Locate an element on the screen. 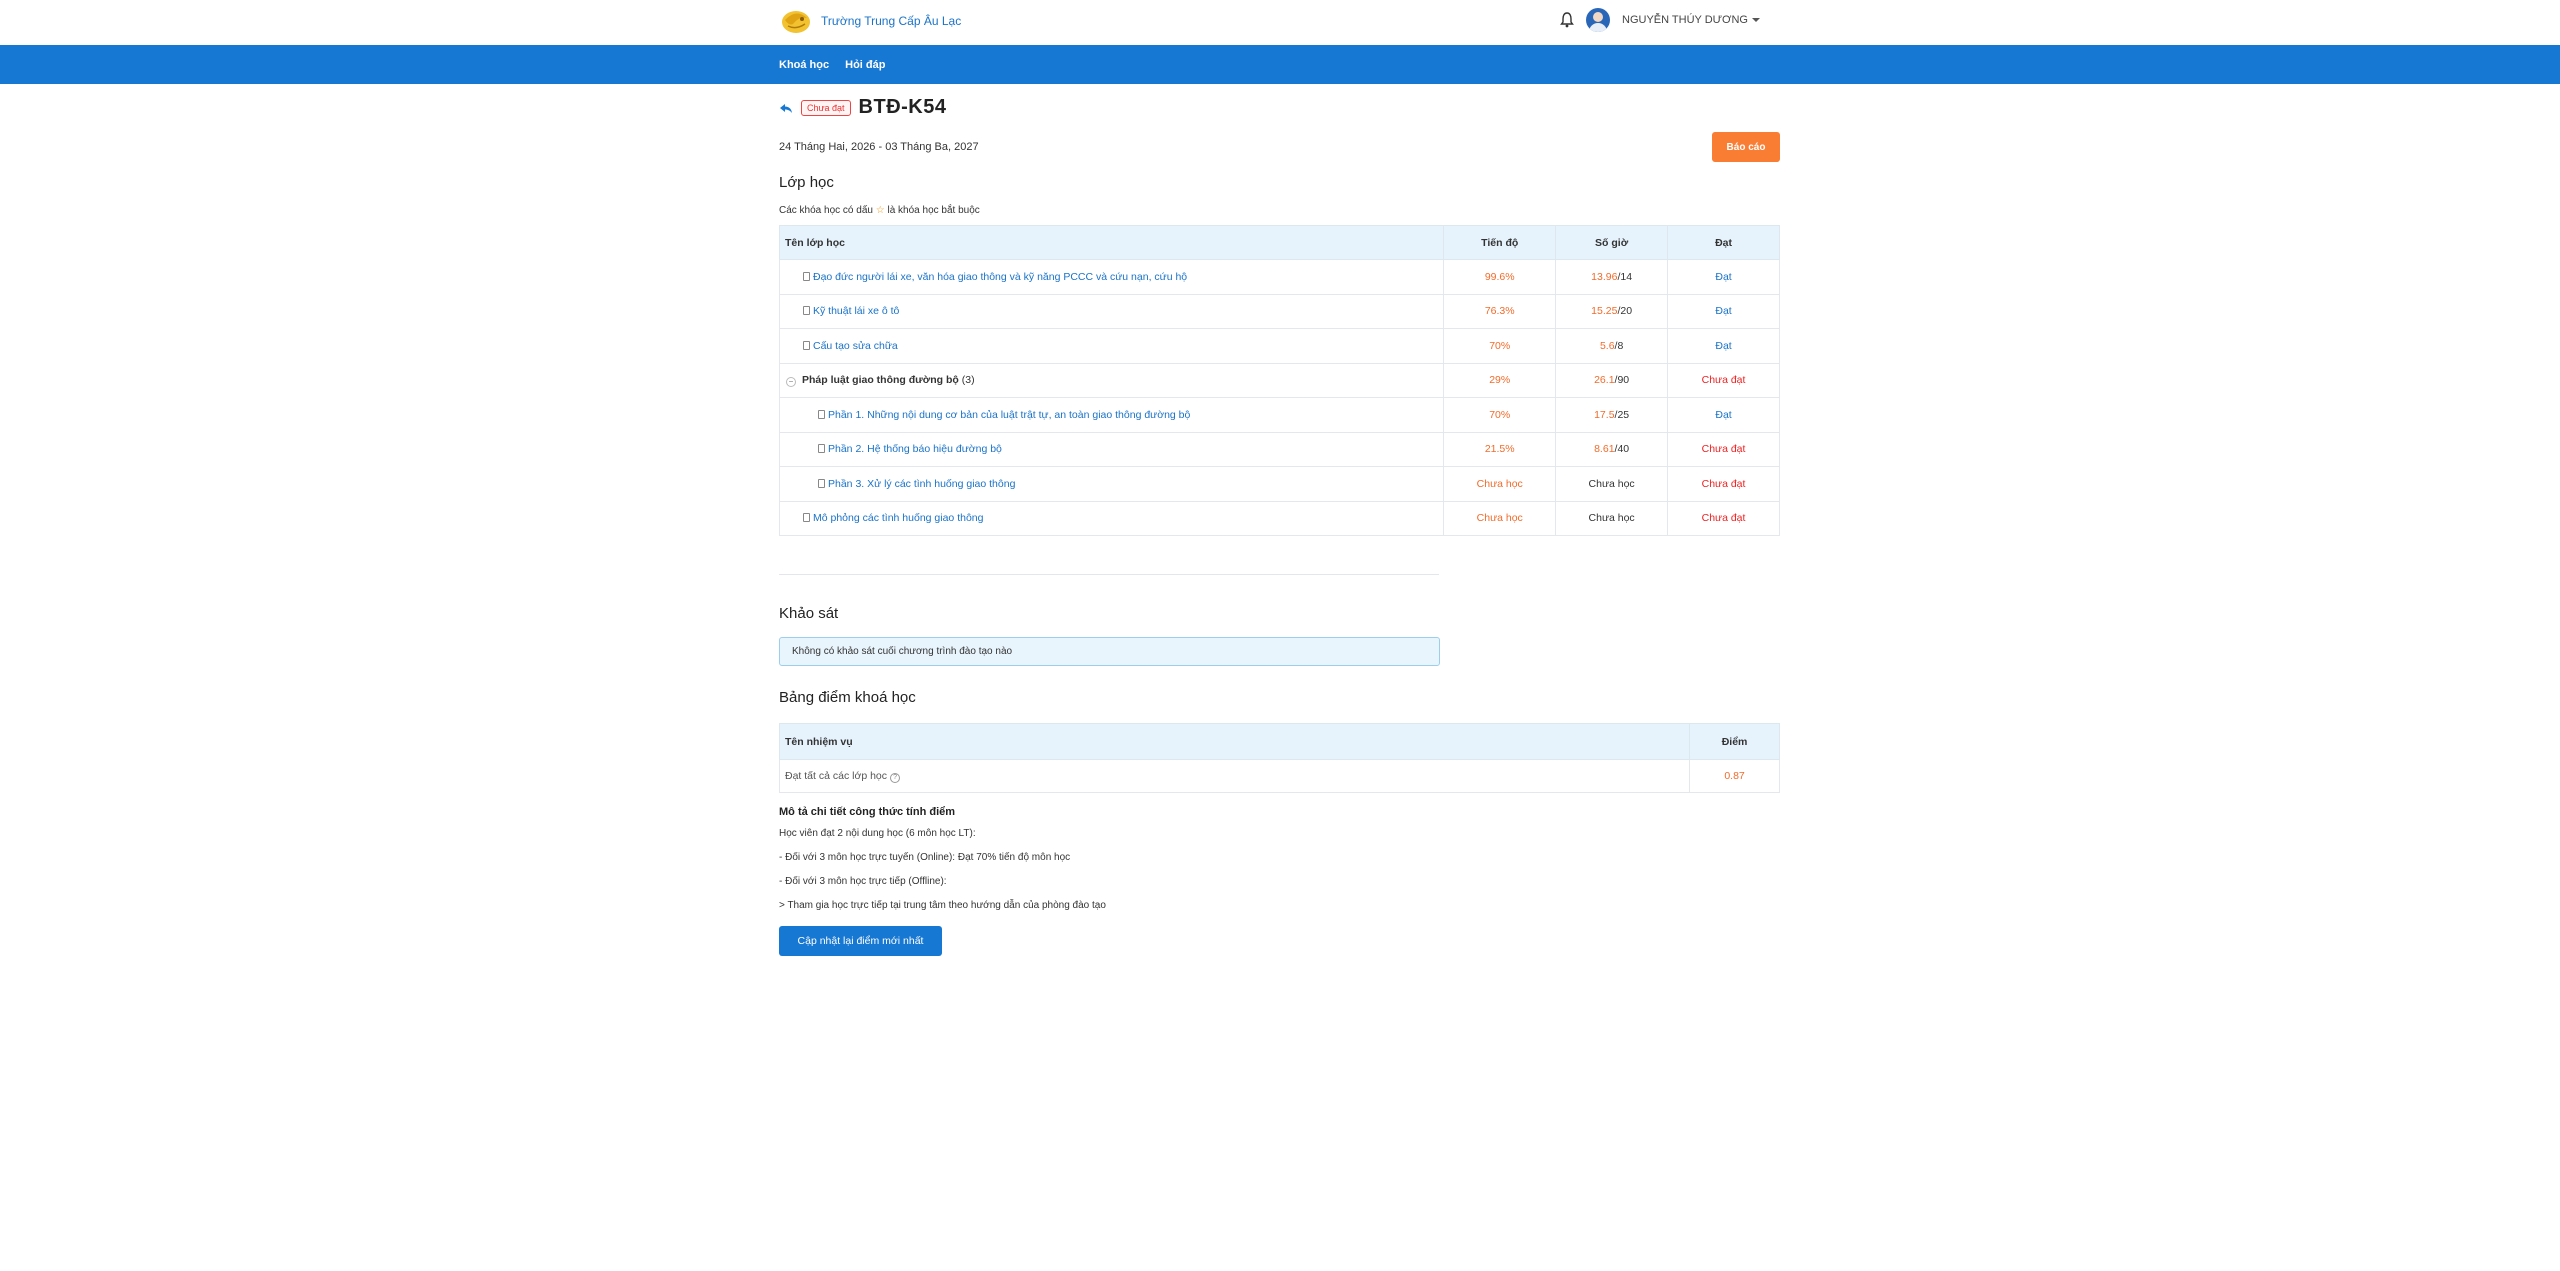 This screenshot has height=1271, width=2560. section-divider is located at coordinates (1109, 574).